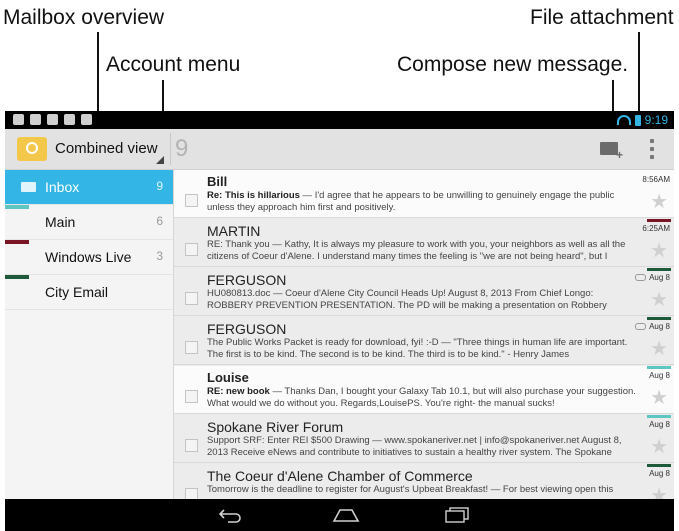 The image size is (679, 531). What do you see at coordinates (77, 292) in the screenshot?
I see `sidebar-item-label: City Email` at bounding box center [77, 292].